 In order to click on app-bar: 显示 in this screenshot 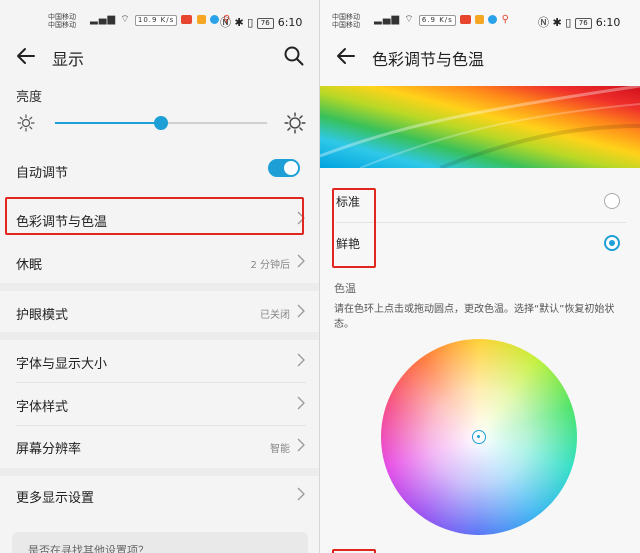, I will do `click(160, 56)`.